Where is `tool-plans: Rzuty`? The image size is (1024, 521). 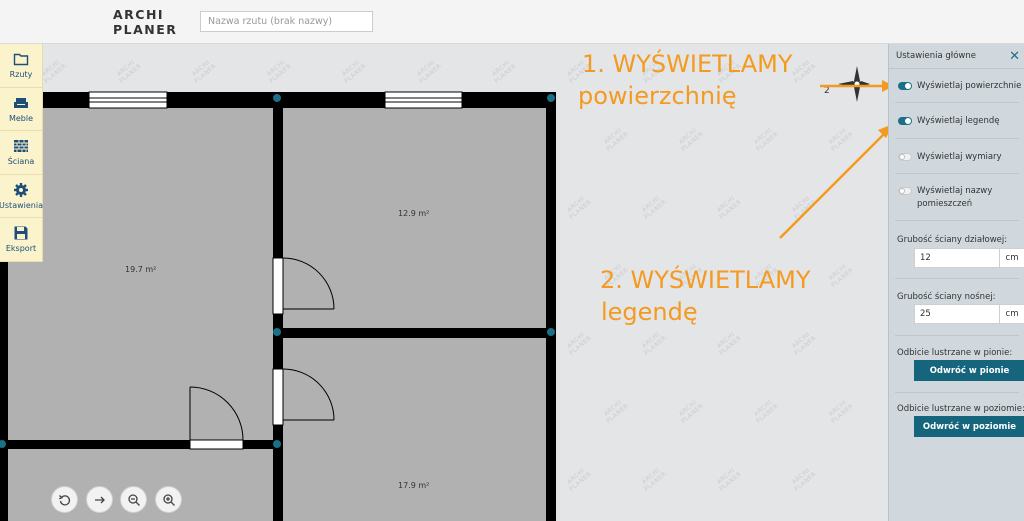
tool-plans: Rzuty is located at coordinates (21, 66).